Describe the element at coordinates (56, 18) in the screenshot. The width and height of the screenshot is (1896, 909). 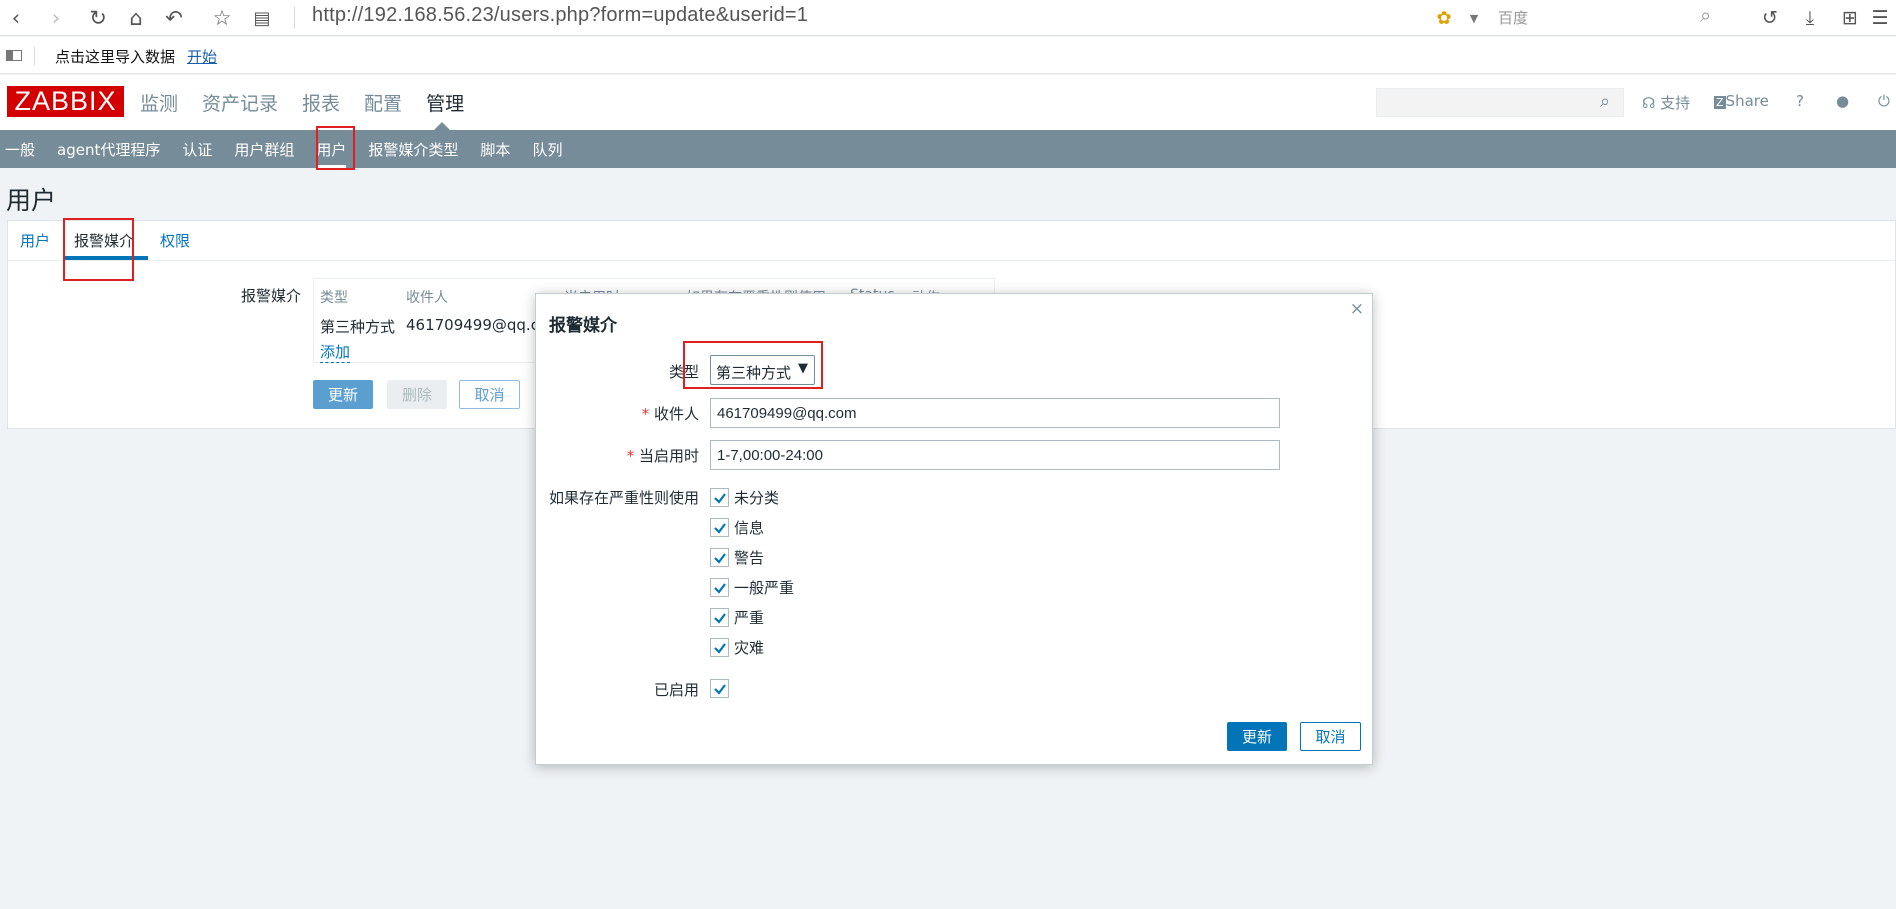
I see `forward-icon: ›` at that location.